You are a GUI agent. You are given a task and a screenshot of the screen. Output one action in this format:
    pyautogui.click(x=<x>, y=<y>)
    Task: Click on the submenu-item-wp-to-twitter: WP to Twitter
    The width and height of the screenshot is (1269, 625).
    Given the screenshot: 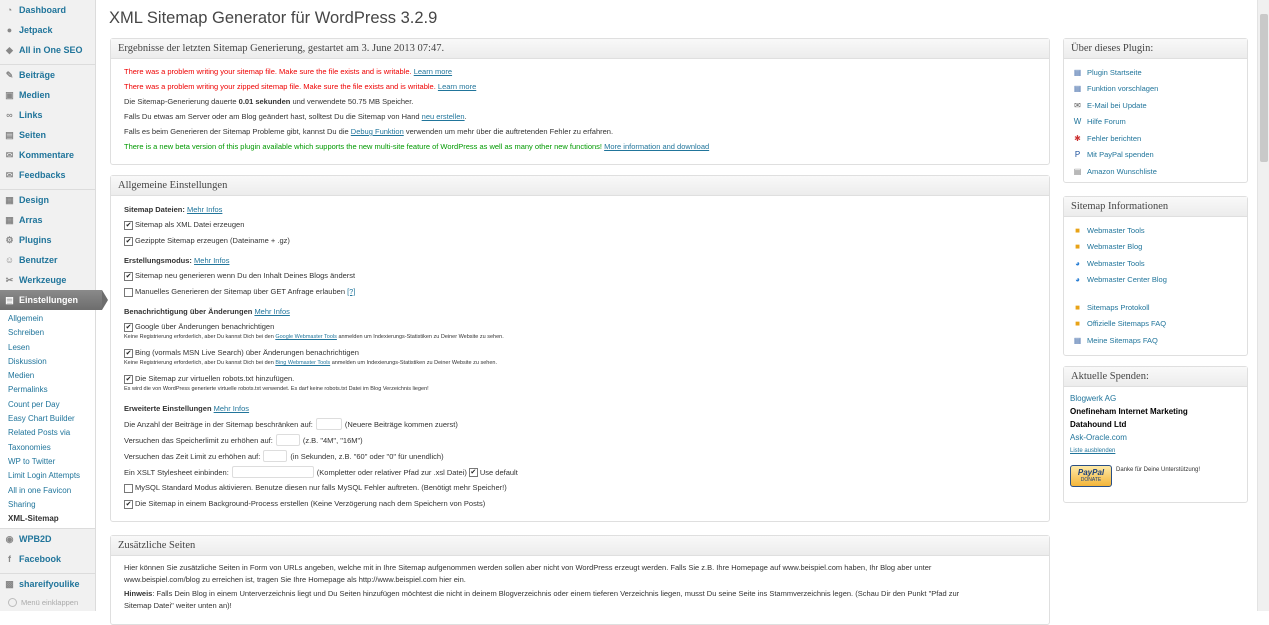 What is the action you would take?
    pyautogui.click(x=47, y=462)
    